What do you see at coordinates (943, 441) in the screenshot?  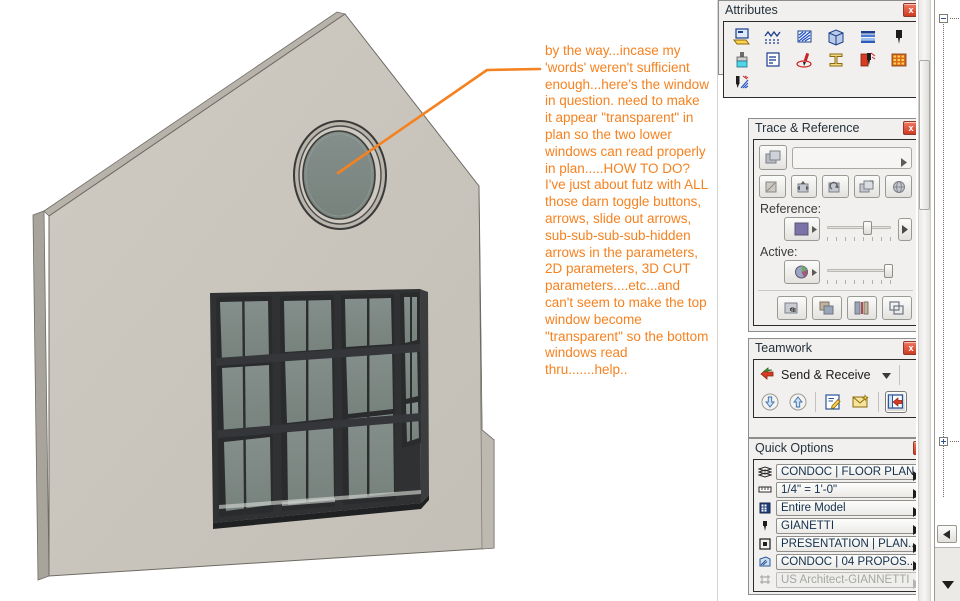 I see `tree-expand-node` at bounding box center [943, 441].